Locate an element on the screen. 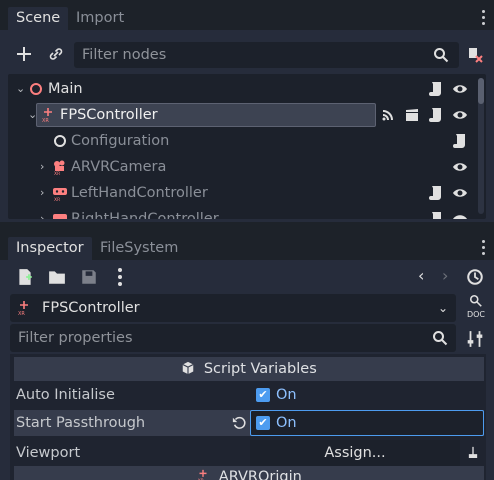 The height and width of the screenshot is (480, 494). scene-dock-tabs: Scene Import is located at coordinates (247, 15).